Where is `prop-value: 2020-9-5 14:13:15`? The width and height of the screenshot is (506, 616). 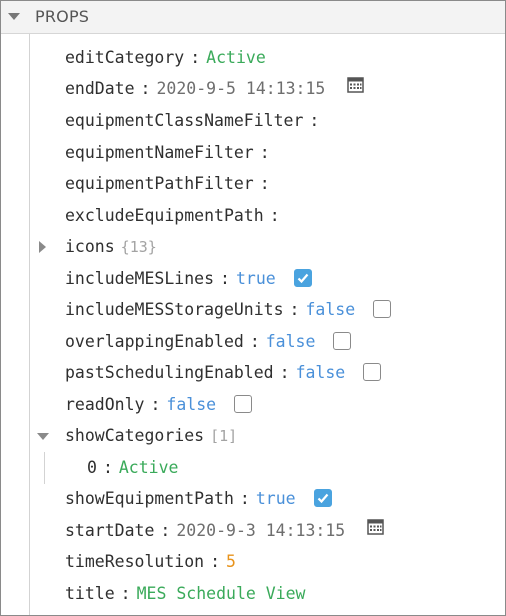 prop-value: 2020-9-5 14:13:15 is located at coordinates (240, 88).